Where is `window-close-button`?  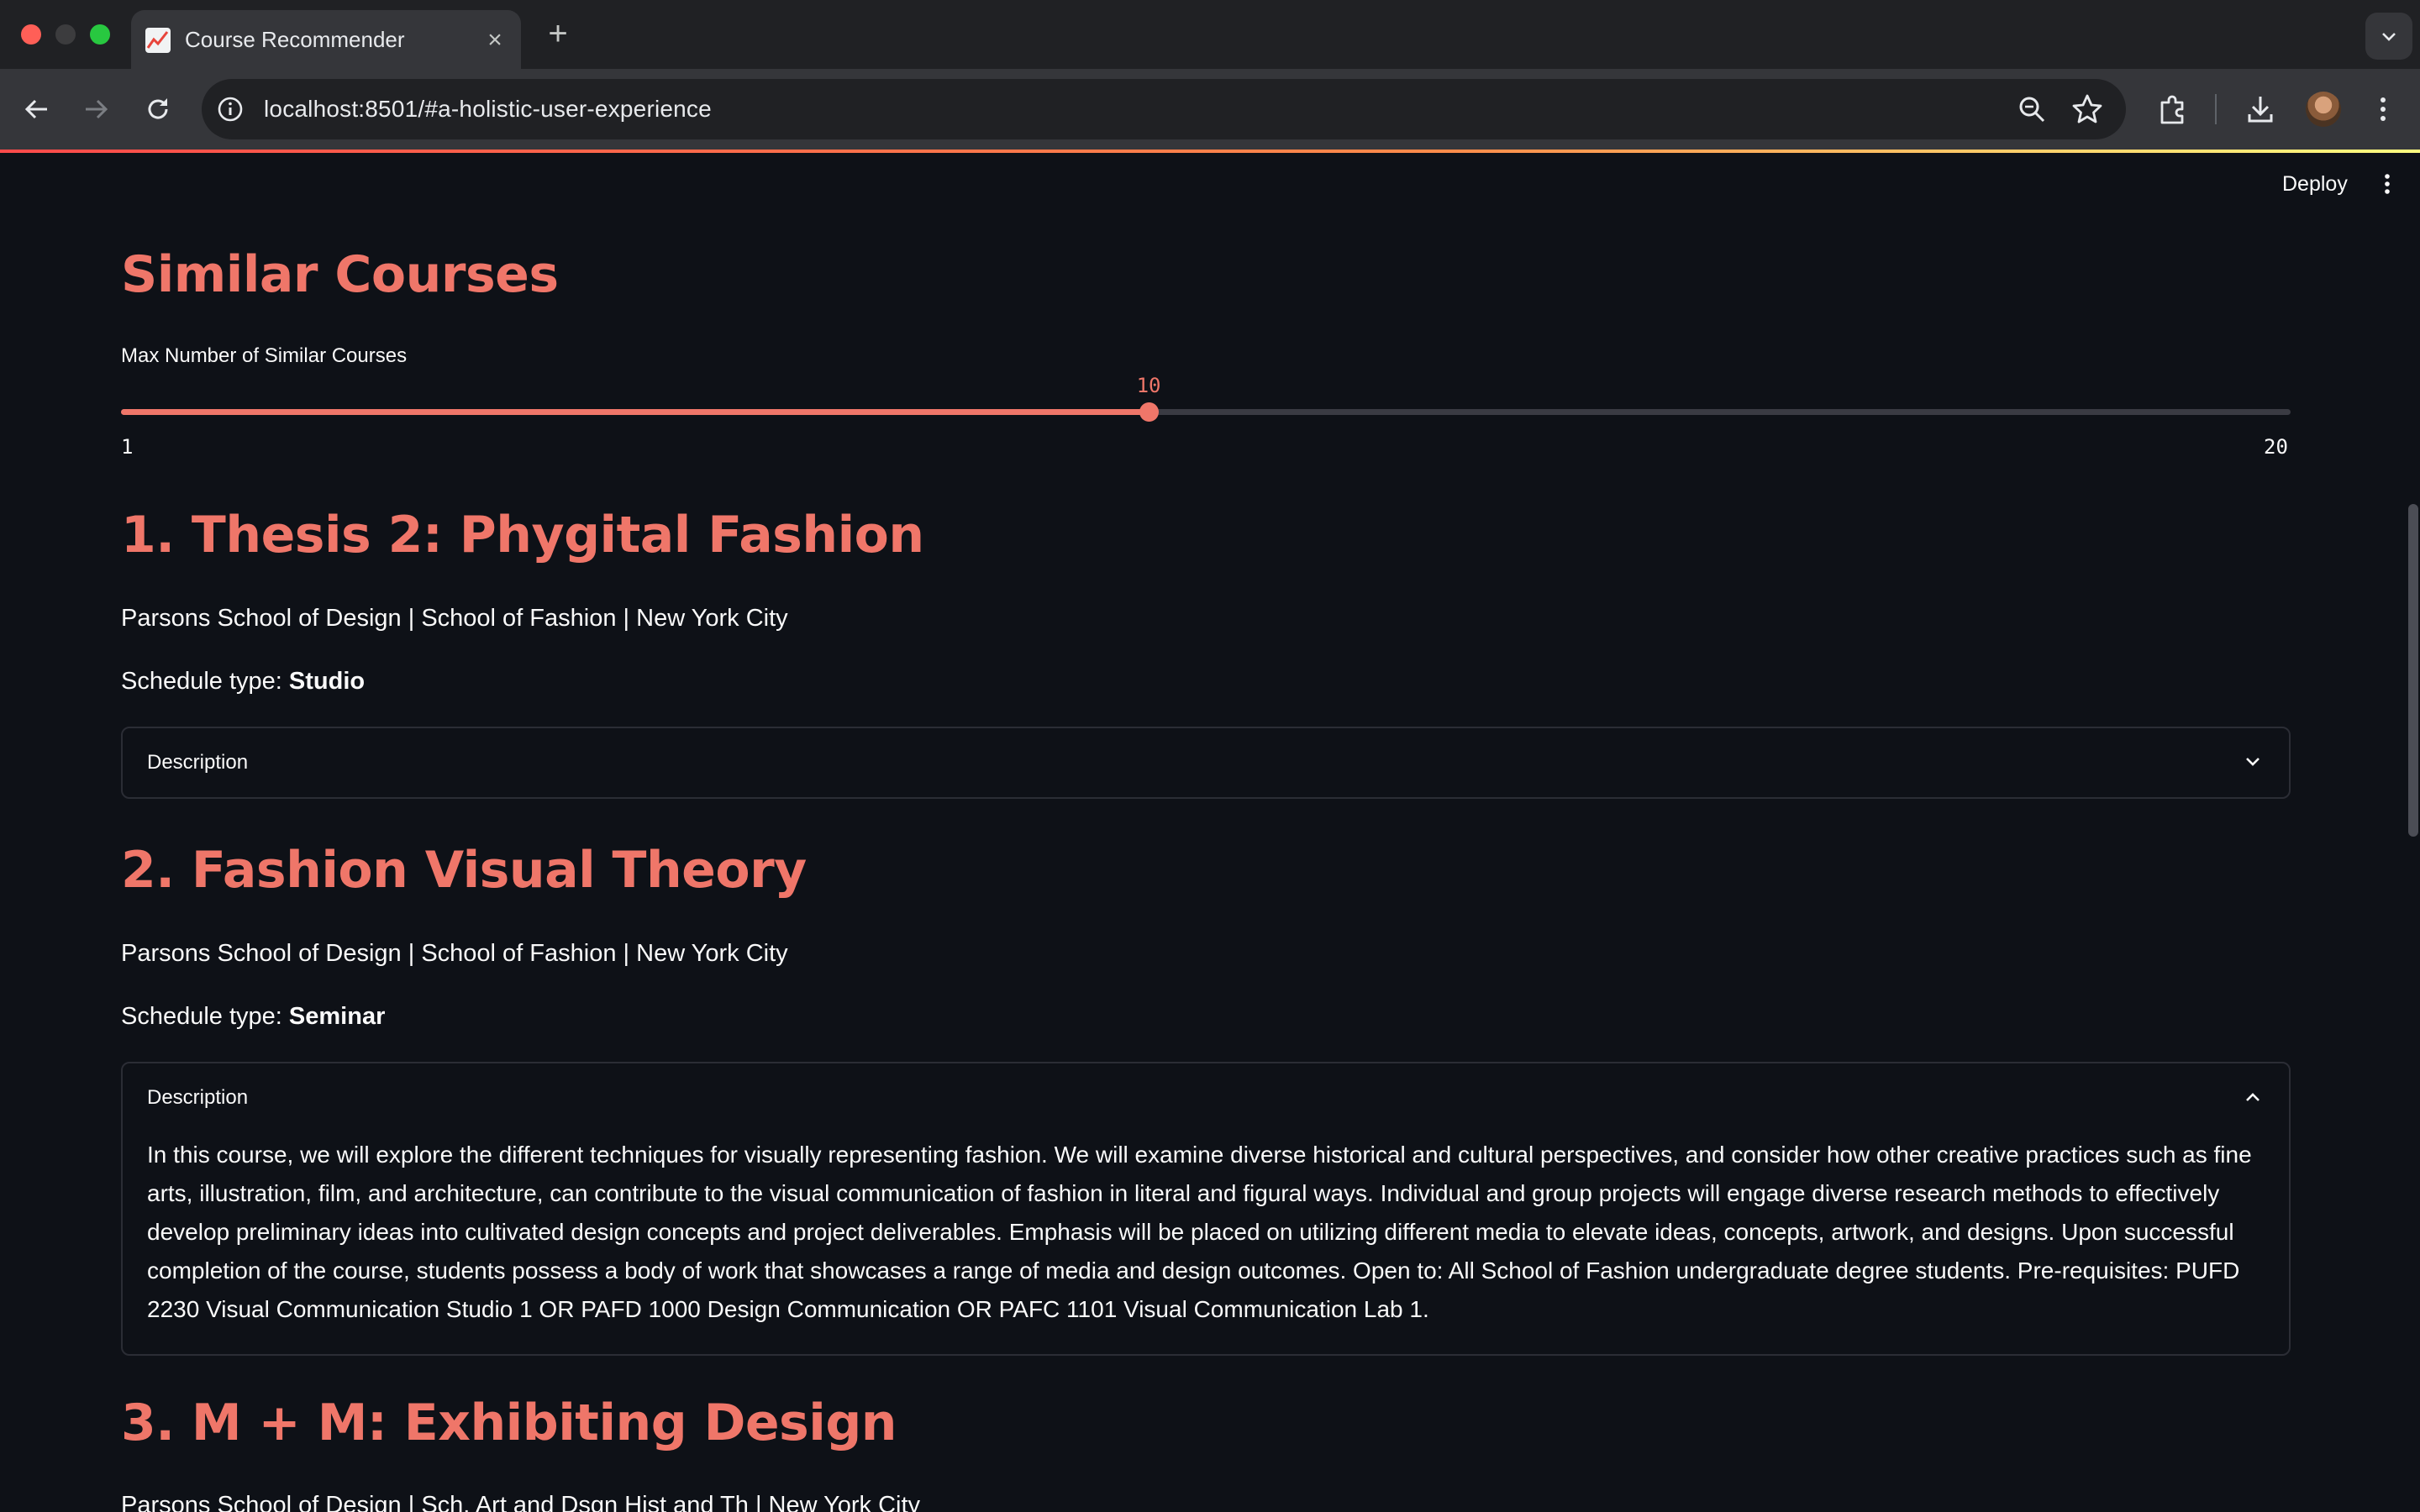
window-close-button is located at coordinates (31, 34).